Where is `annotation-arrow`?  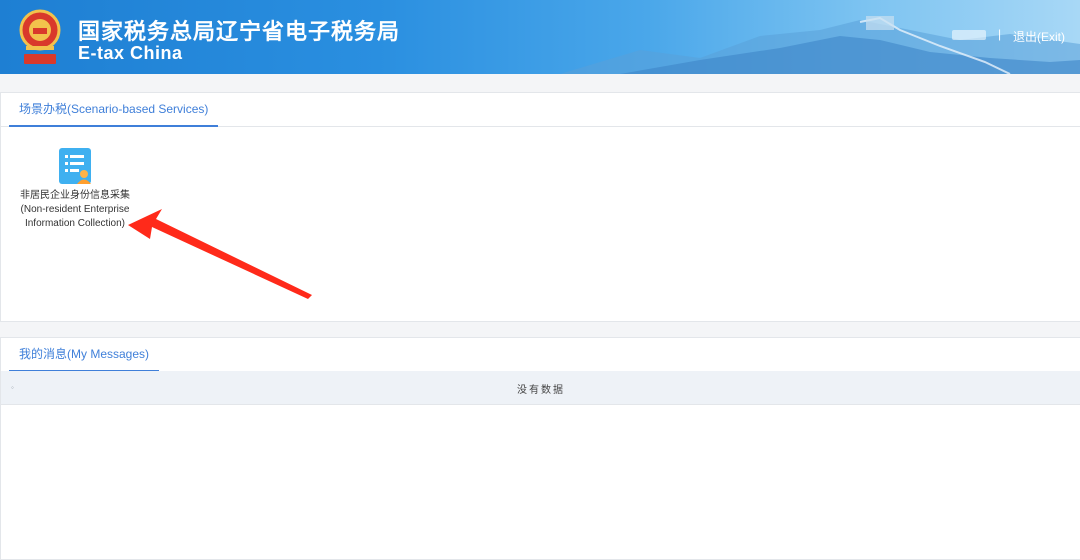 annotation-arrow is located at coordinates (220, 254).